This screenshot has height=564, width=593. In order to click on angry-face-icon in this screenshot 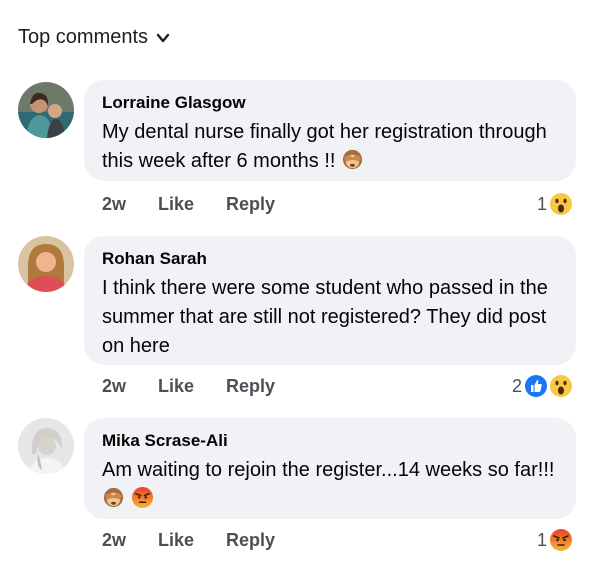, I will do `click(142, 497)`.